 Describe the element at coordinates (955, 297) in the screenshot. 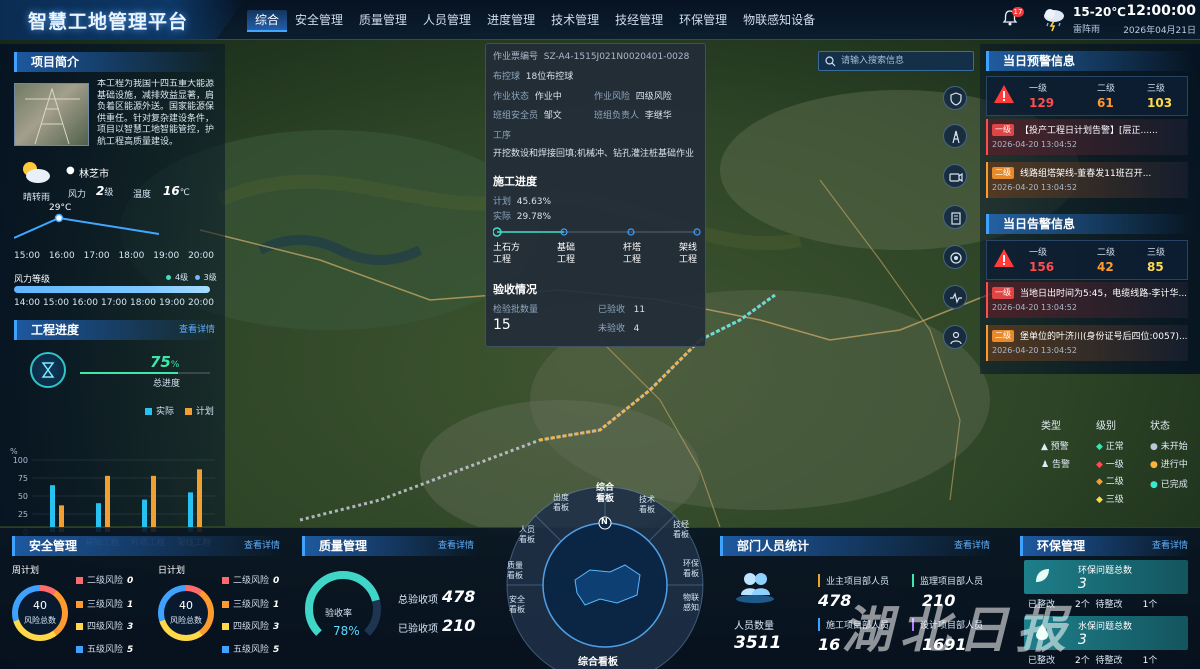

I see `heartbeat-icon` at that location.